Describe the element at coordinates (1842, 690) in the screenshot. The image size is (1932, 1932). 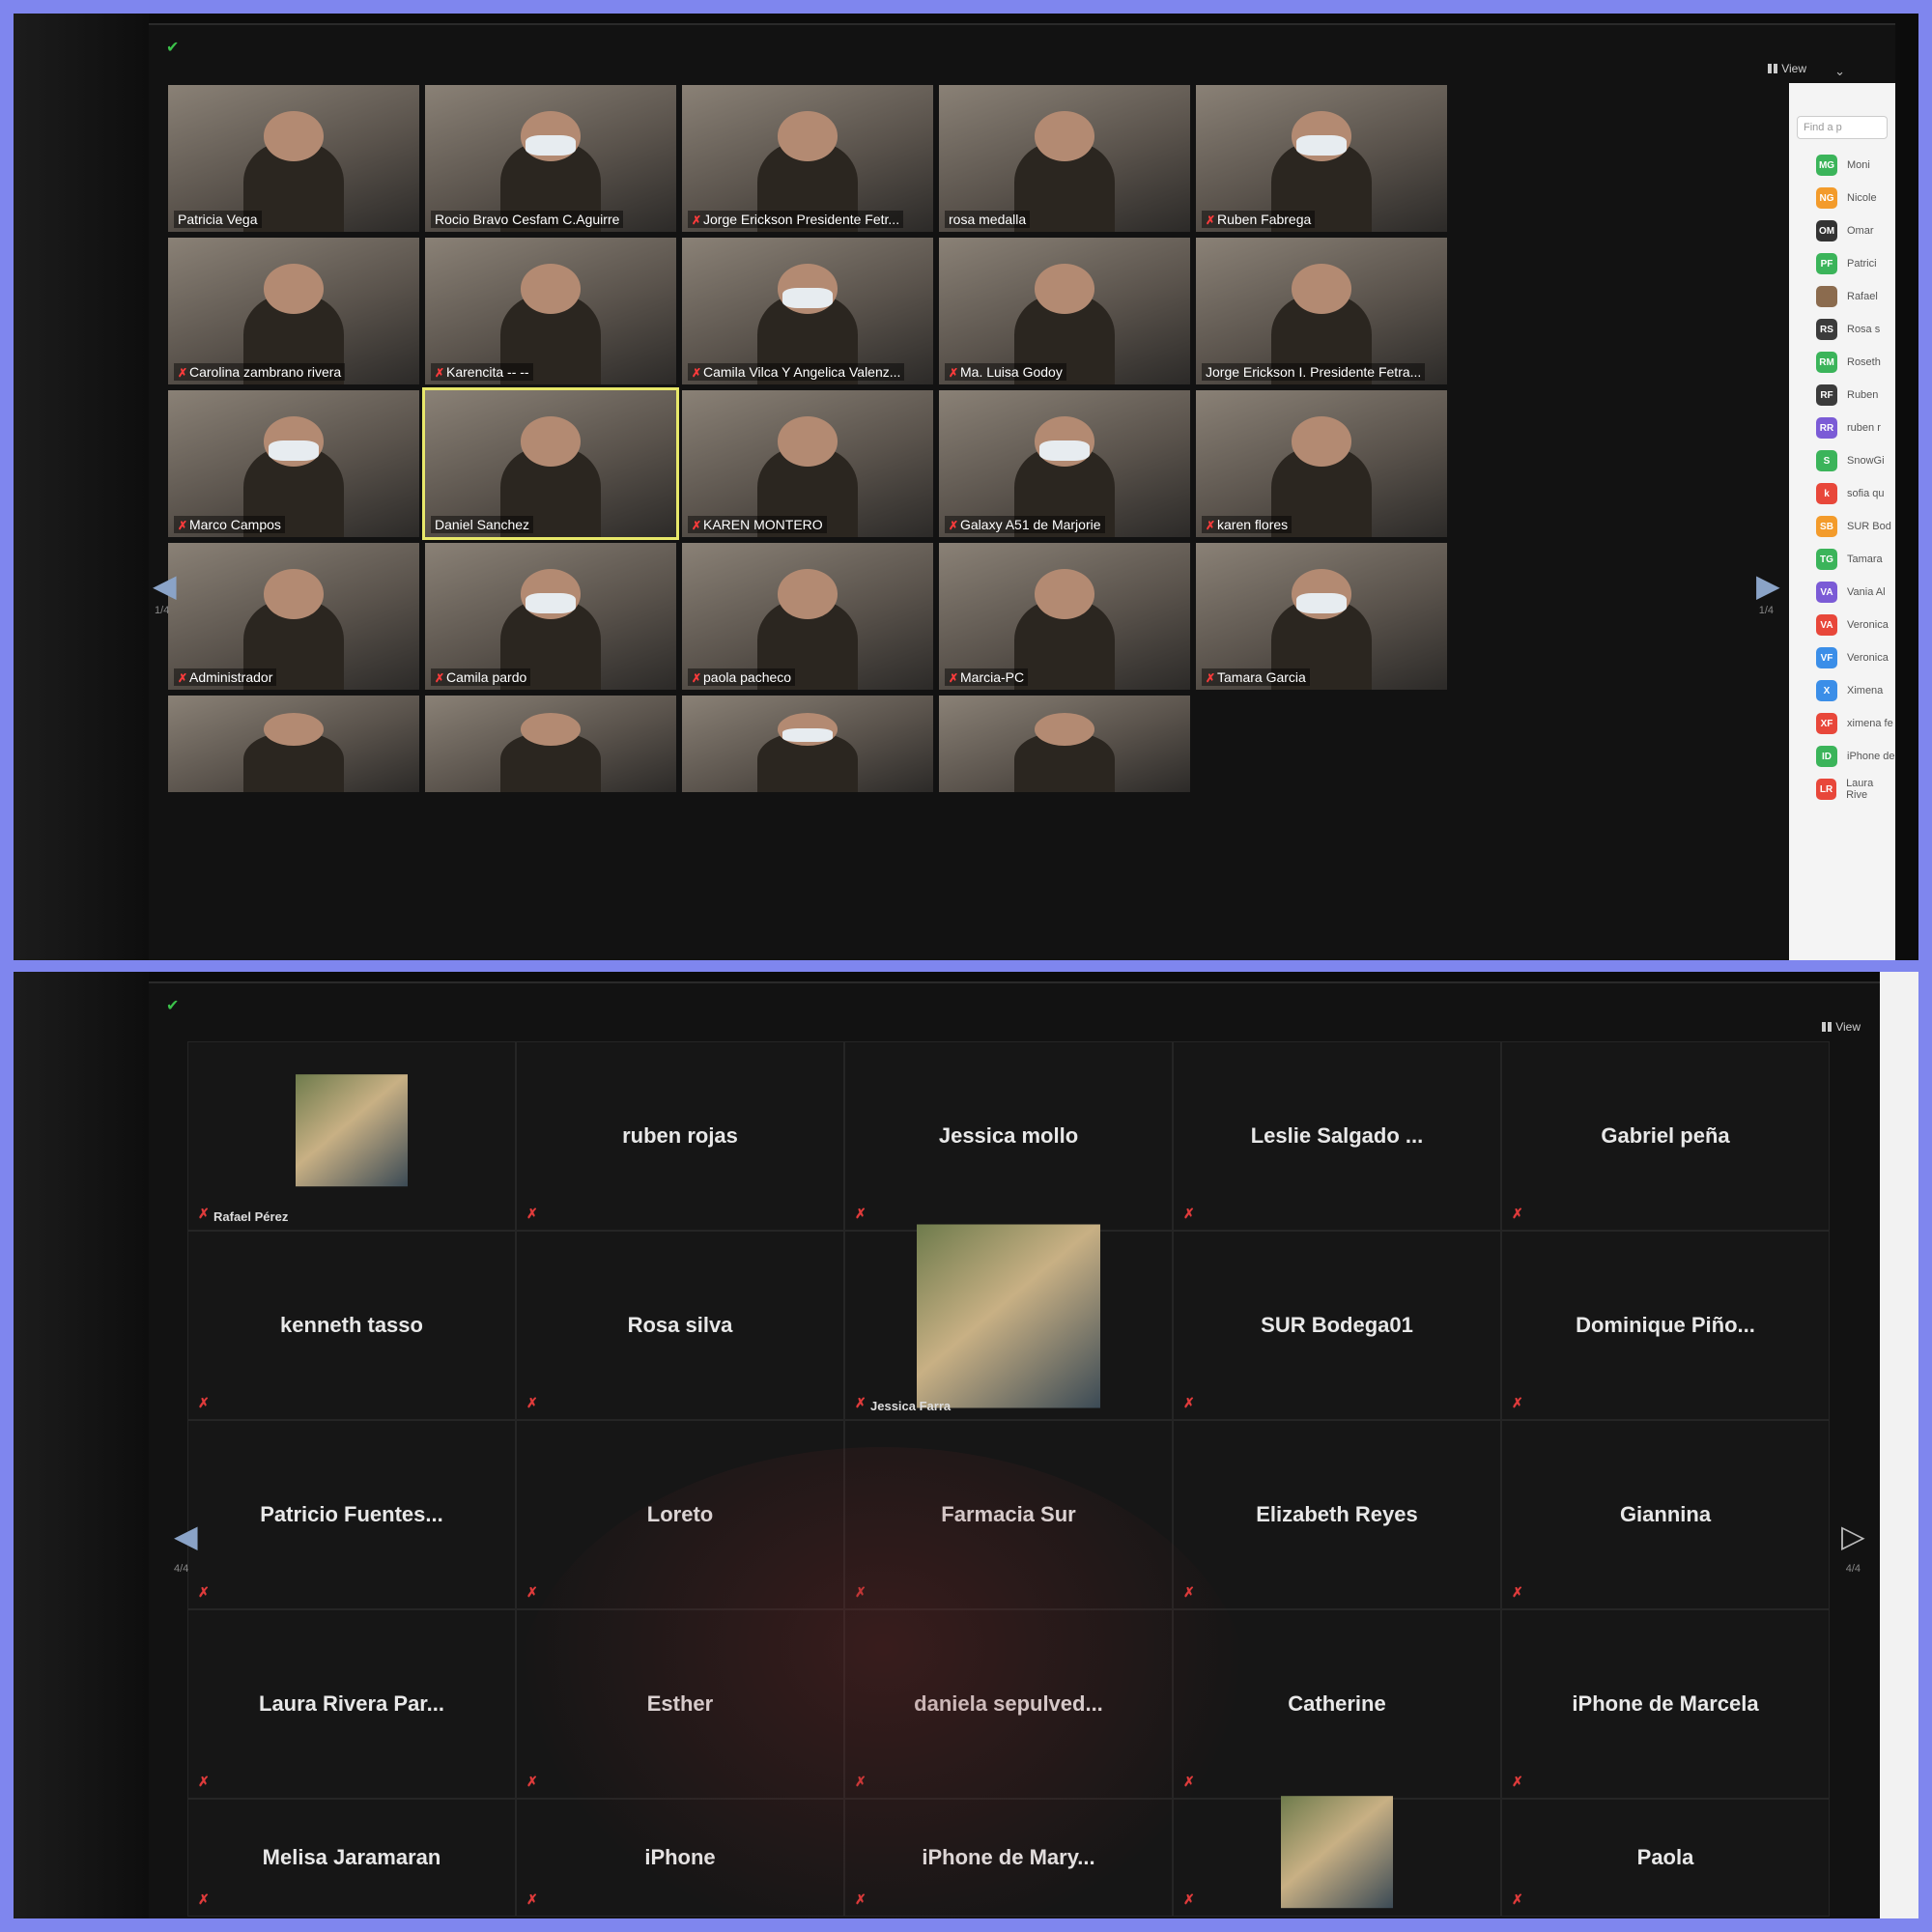
I see `sidebar-participant-item: X Ximena` at that location.